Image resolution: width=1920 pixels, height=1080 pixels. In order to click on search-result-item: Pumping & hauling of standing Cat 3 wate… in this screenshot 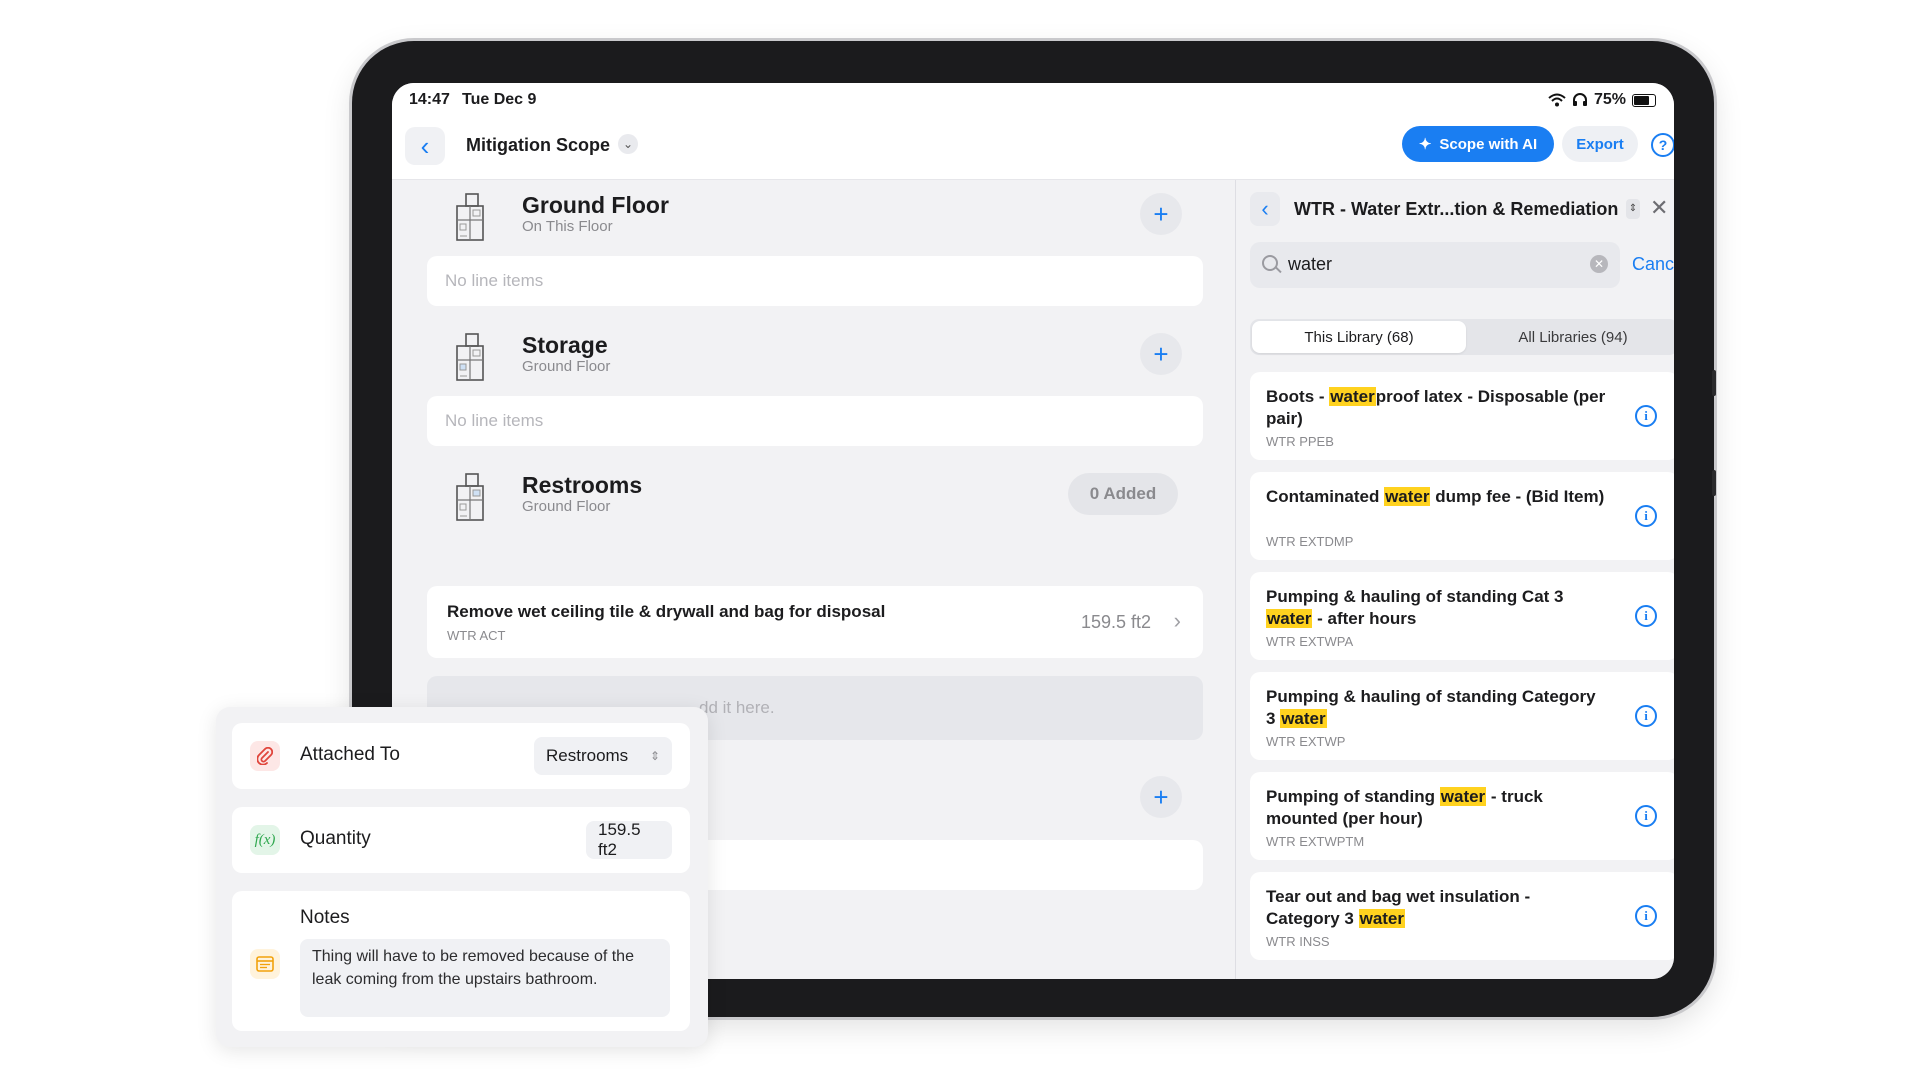, I will do `click(1462, 616)`.